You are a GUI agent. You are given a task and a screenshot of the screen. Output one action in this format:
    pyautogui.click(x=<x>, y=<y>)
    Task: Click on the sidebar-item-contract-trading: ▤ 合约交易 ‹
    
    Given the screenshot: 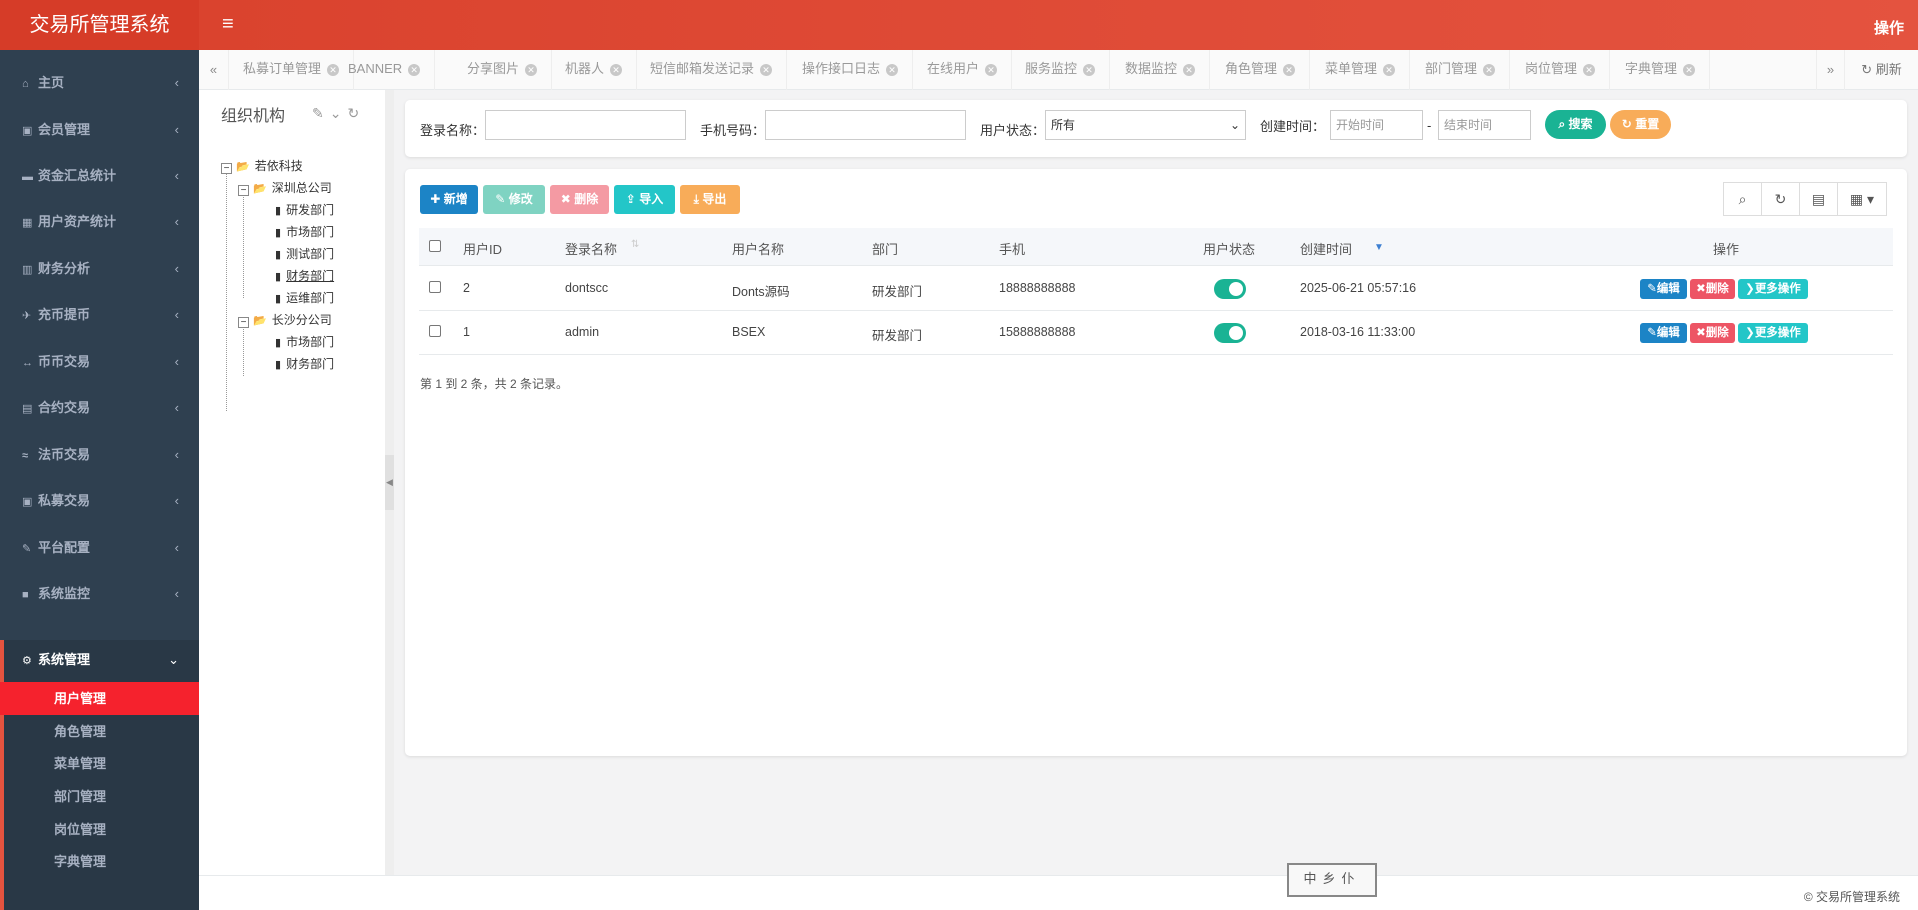 What is the action you would take?
    pyautogui.click(x=99, y=408)
    